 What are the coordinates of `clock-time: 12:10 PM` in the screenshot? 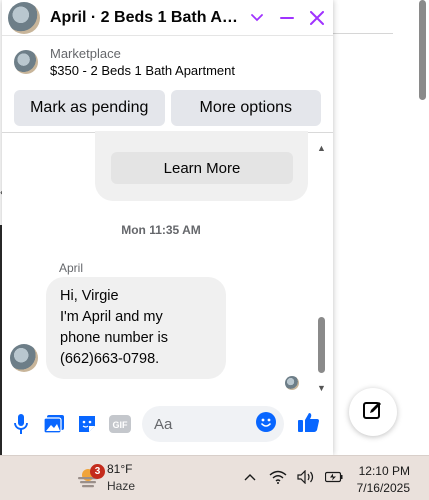 It's located at (384, 471).